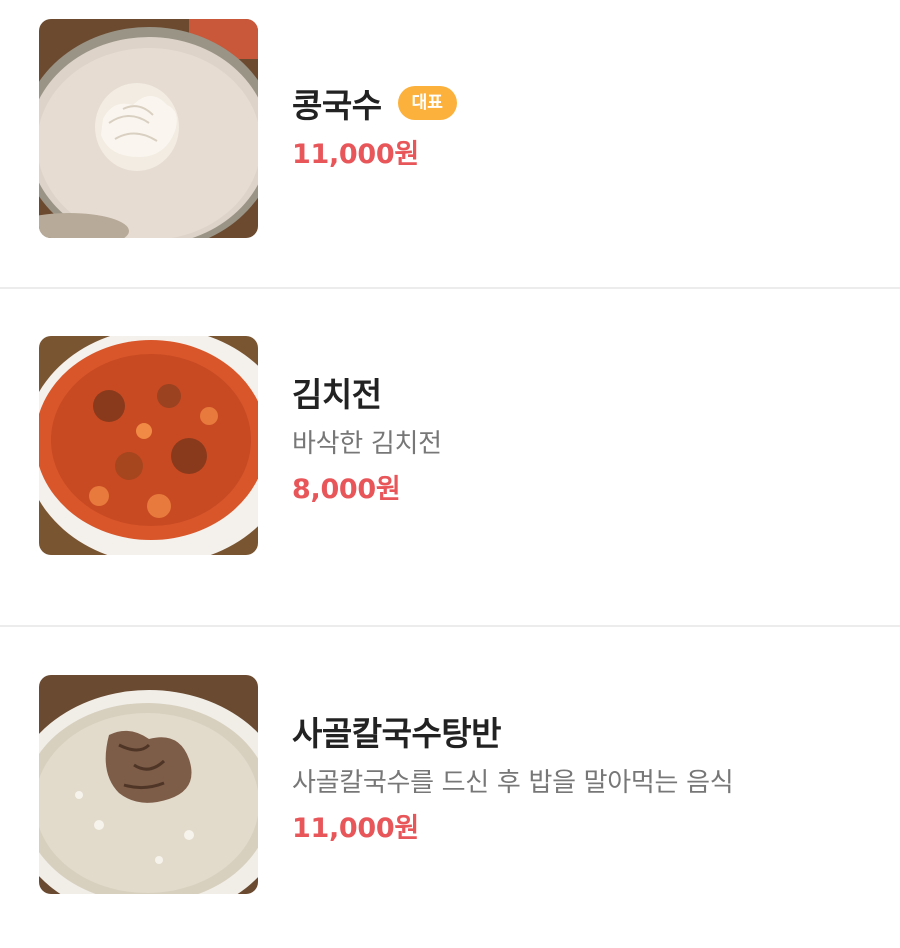 This screenshot has height=948, width=900. What do you see at coordinates (586, 392) in the screenshot?
I see `name-row: 김치전` at bounding box center [586, 392].